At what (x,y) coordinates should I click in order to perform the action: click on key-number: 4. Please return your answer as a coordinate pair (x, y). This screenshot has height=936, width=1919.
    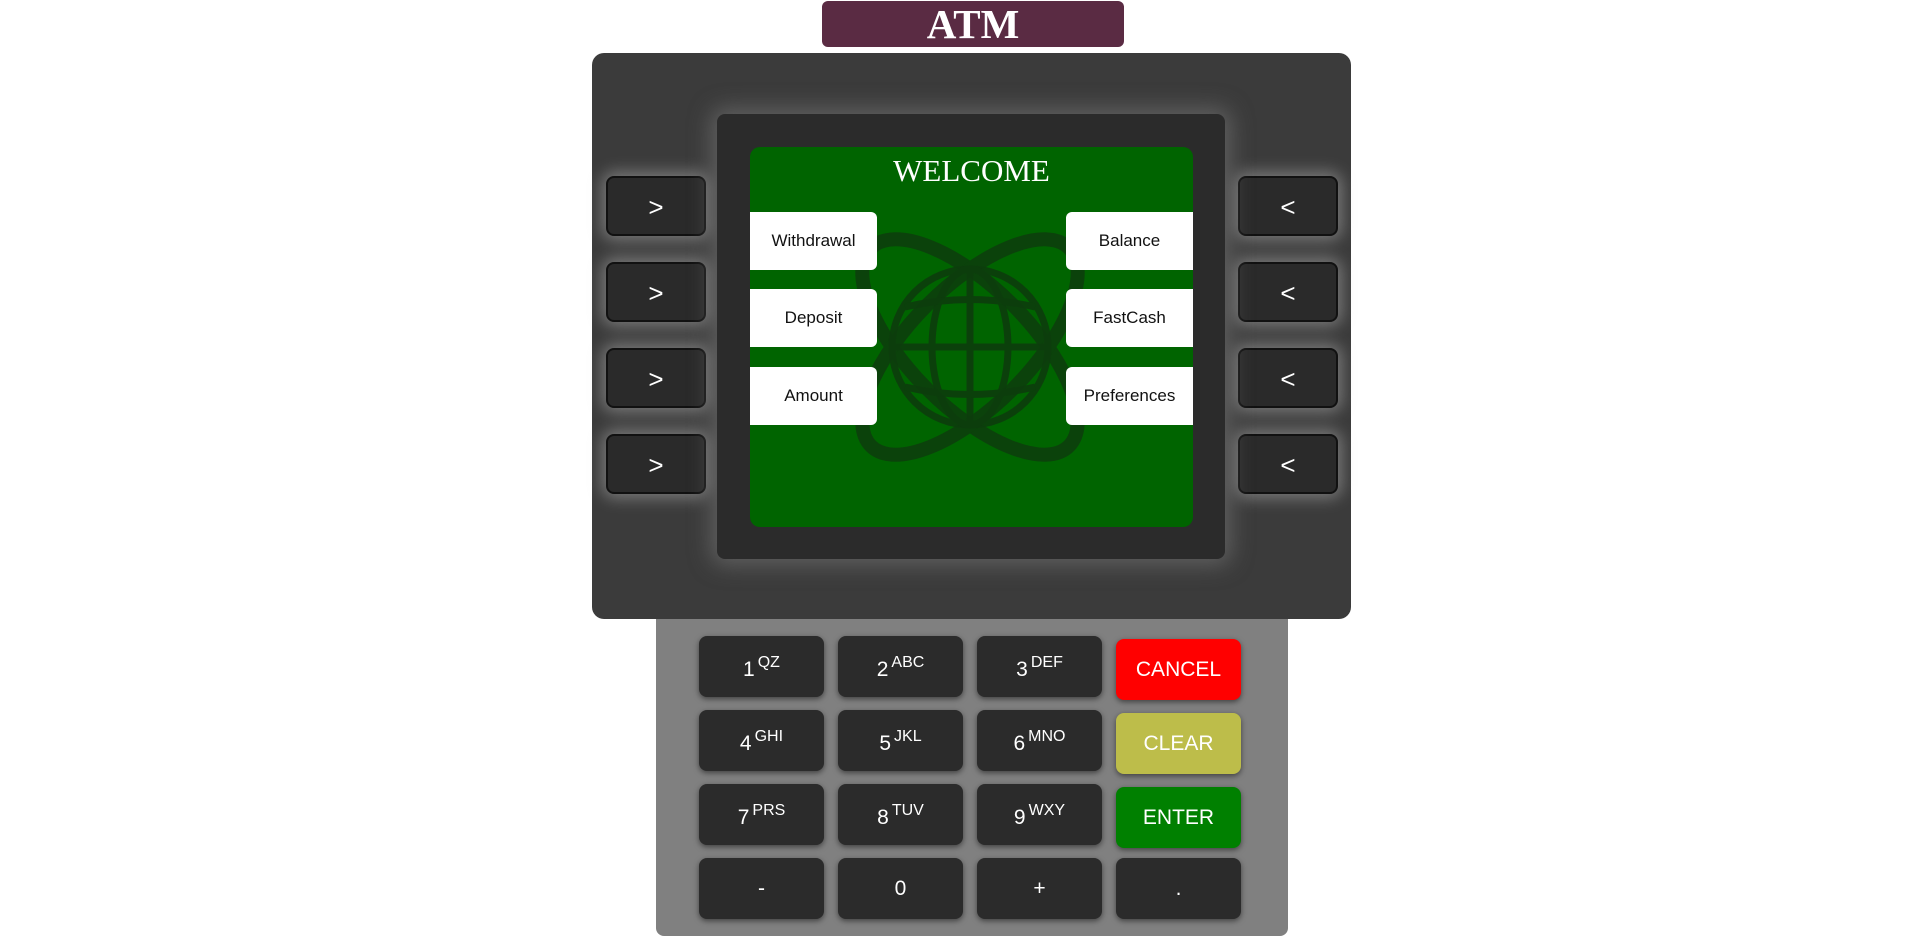
    Looking at the image, I should click on (745, 743).